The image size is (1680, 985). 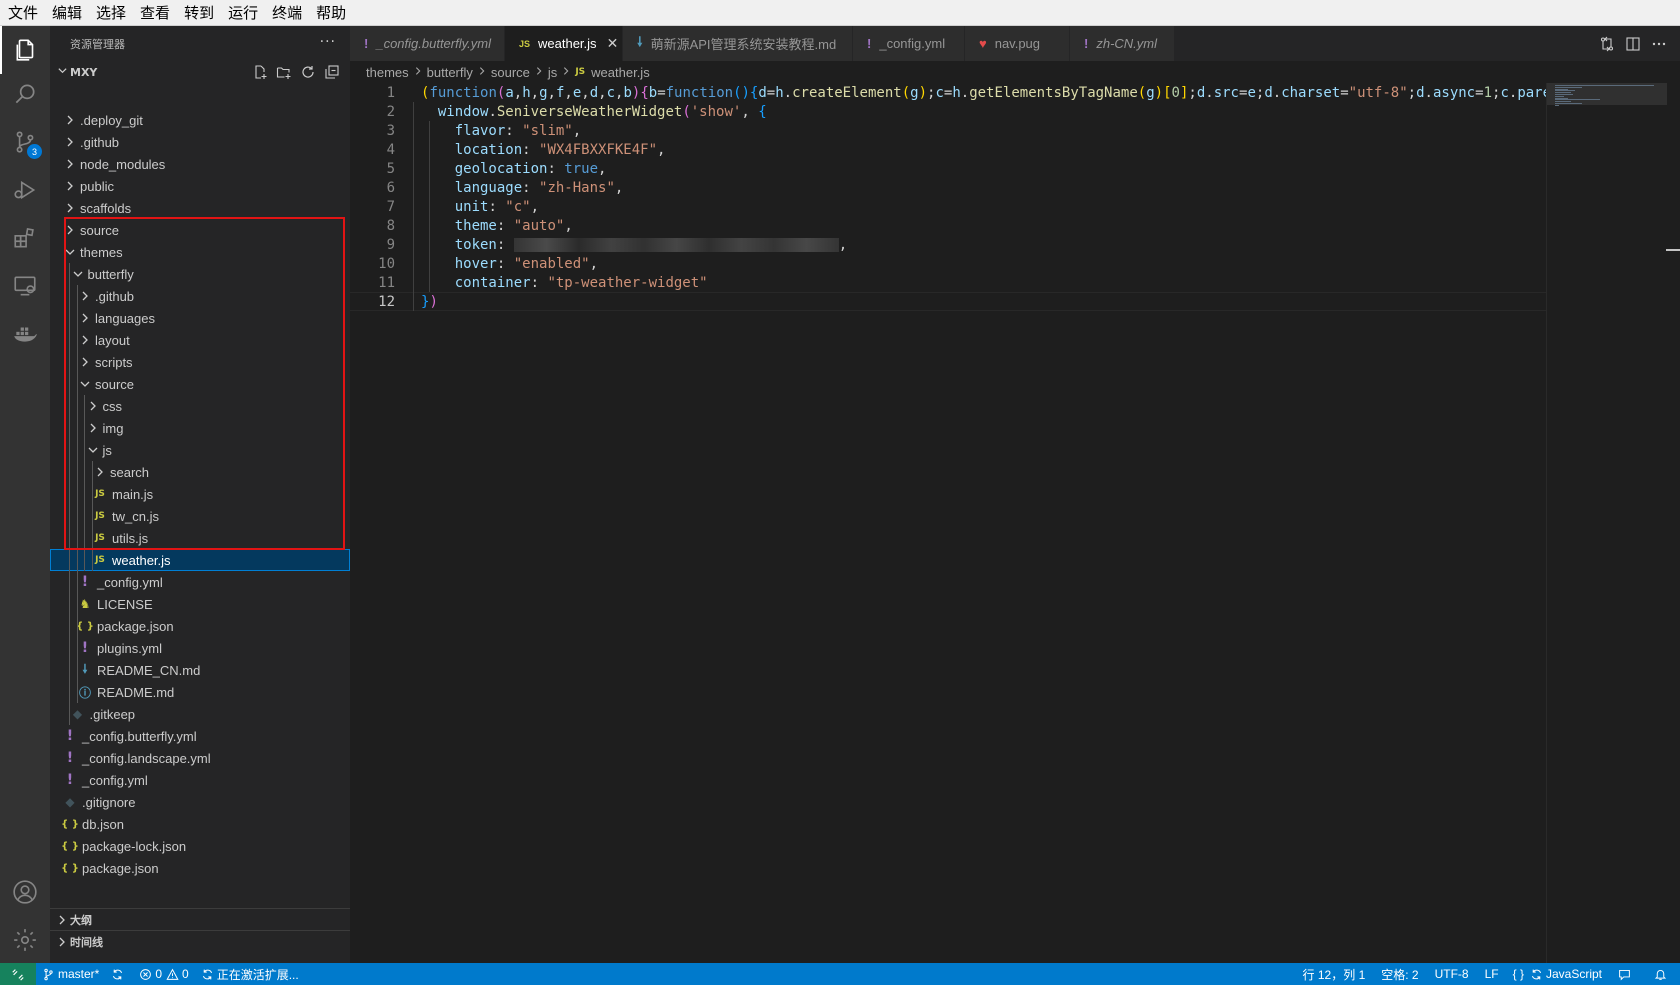 I want to click on split-editor-icon, so click(x=1633, y=44).